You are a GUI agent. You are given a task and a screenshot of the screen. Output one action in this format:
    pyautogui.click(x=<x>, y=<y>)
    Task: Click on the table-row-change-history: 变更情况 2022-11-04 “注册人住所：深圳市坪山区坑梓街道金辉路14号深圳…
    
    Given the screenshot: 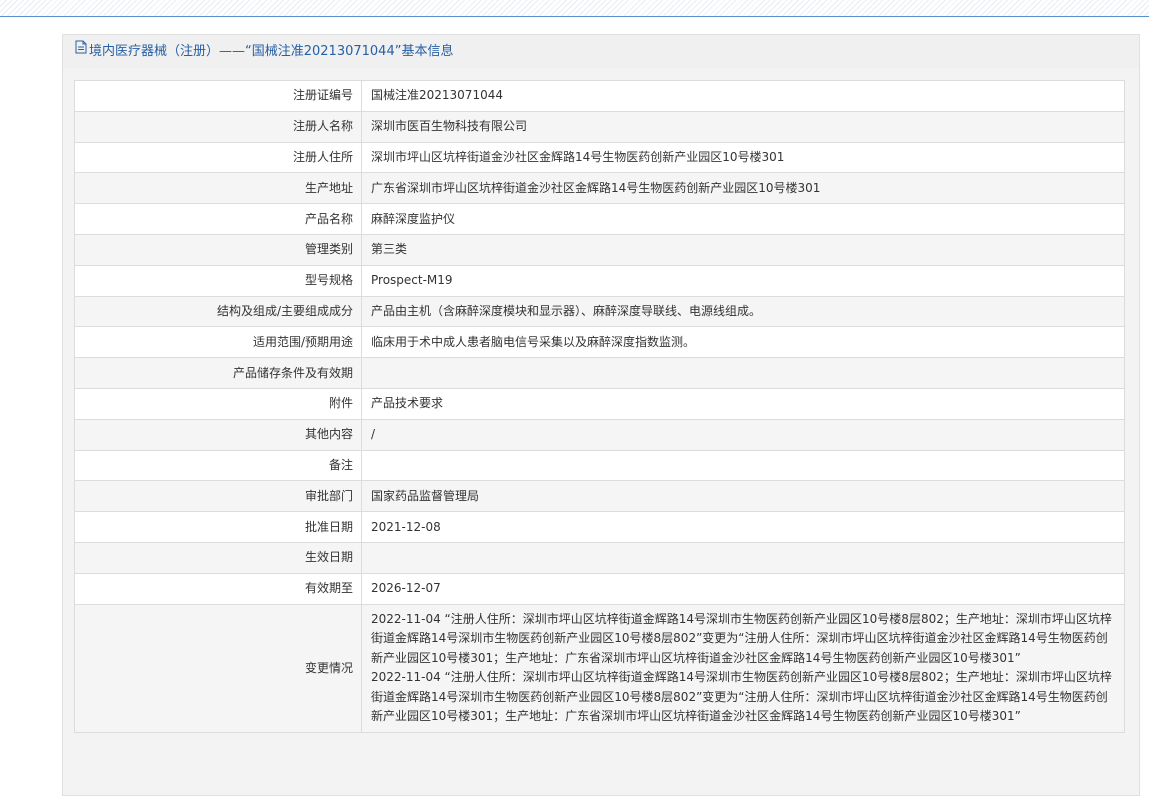 What is the action you would take?
    pyautogui.click(x=599, y=668)
    